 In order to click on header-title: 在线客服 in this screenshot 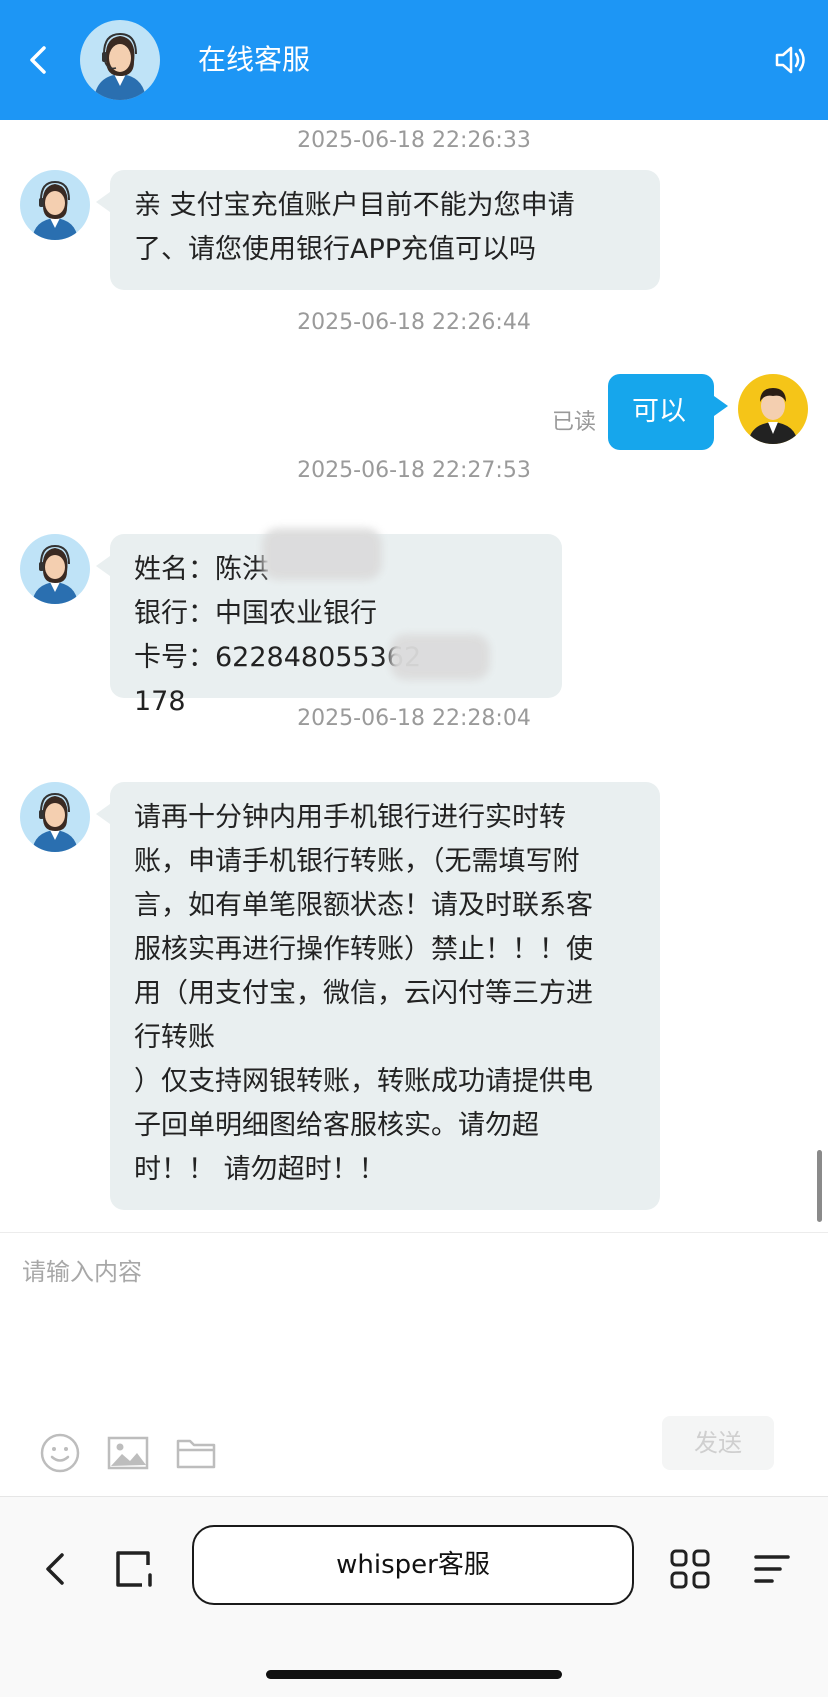, I will do `click(254, 59)`.